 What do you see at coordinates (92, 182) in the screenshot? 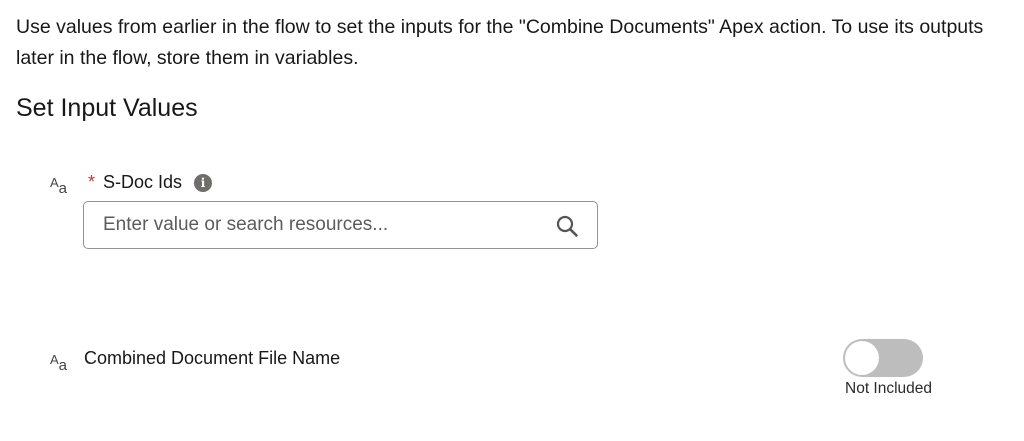
I see `required-marker: *` at bounding box center [92, 182].